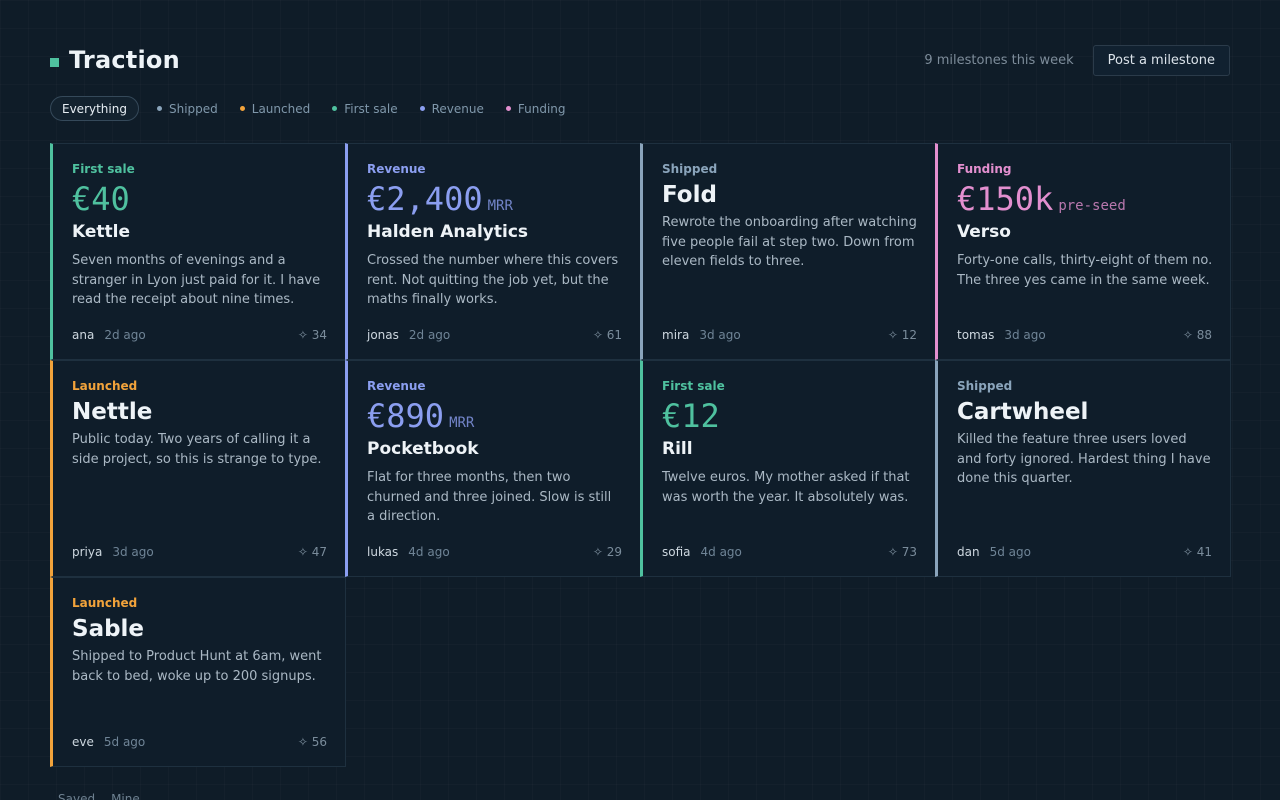 The height and width of the screenshot is (800, 1280). I want to click on post-milestone-button: Post a milestone, so click(1161, 60).